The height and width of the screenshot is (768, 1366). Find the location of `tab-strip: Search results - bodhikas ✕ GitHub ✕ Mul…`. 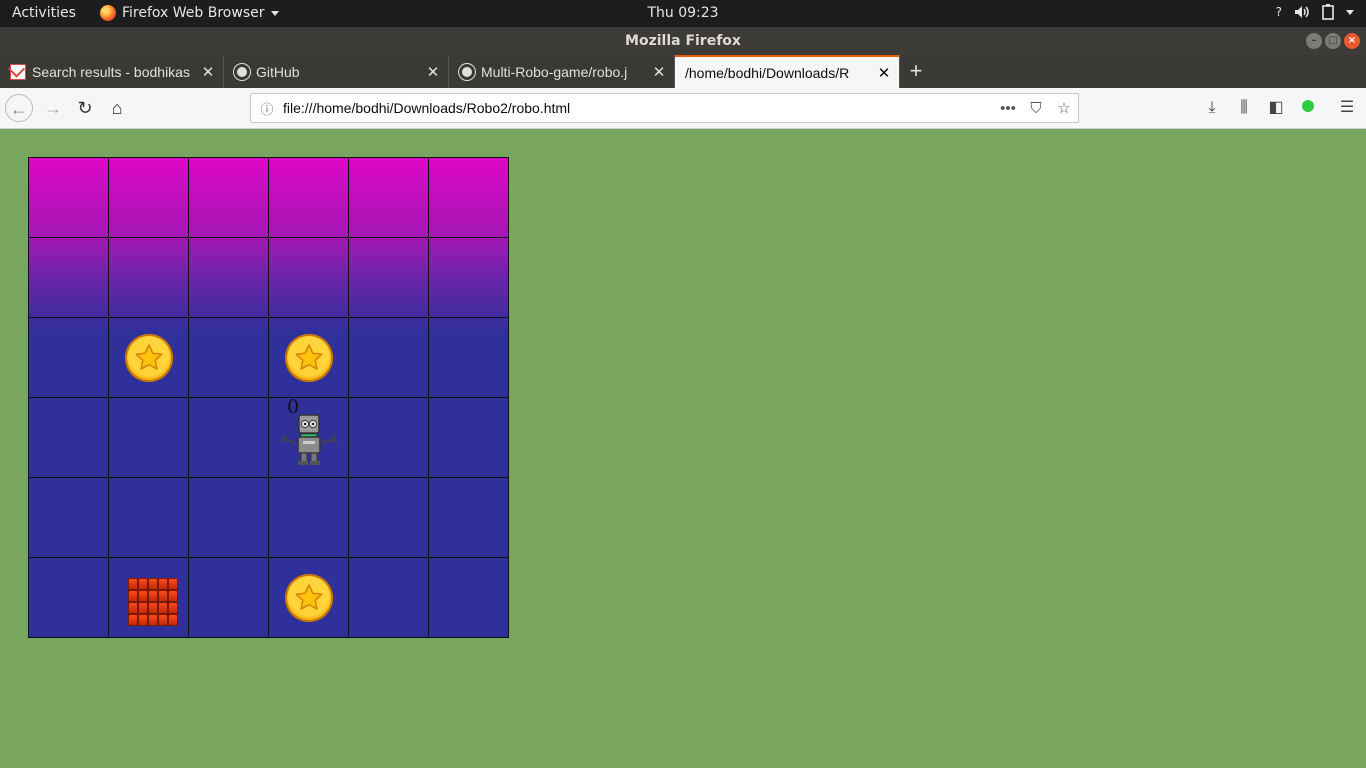

tab-strip: Search results - bodhikas ✕ GitHub ✕ Mul… is located at coordinates (683, 71).